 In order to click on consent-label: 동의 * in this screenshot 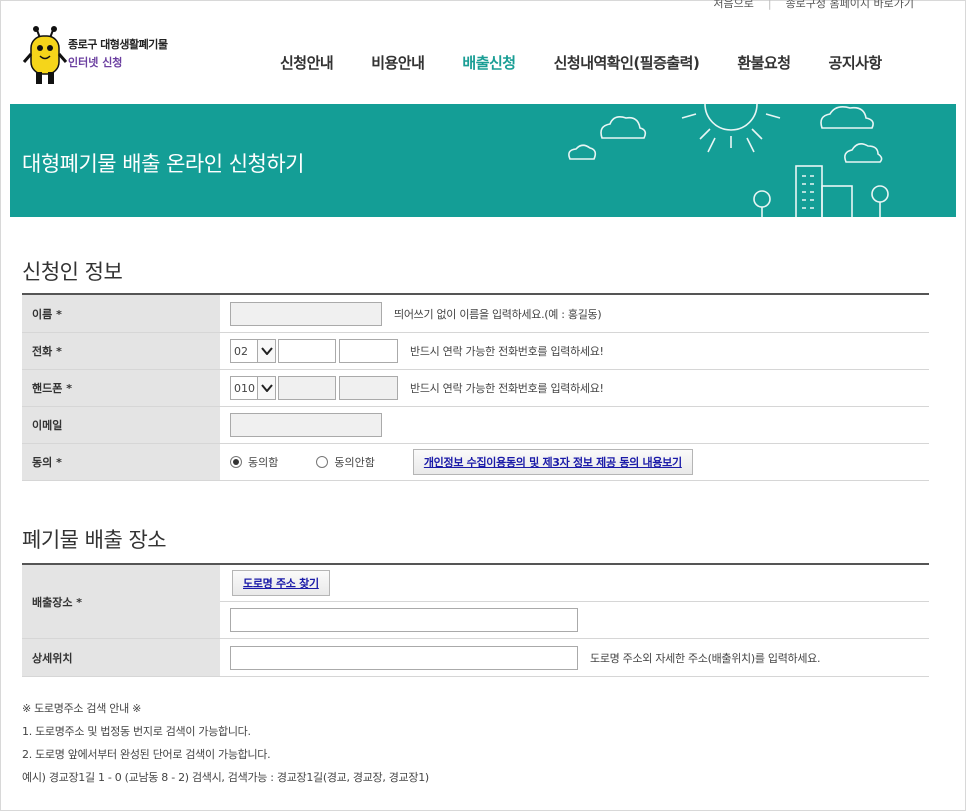, I will do `click(121, 462)`.